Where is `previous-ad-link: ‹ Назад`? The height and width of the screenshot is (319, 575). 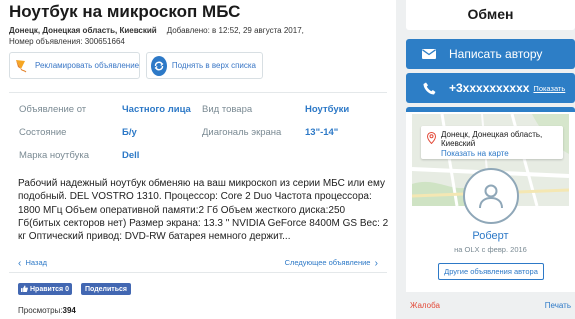 previous-ad-link: ‹ Назад is located at coordinates (32, 263).